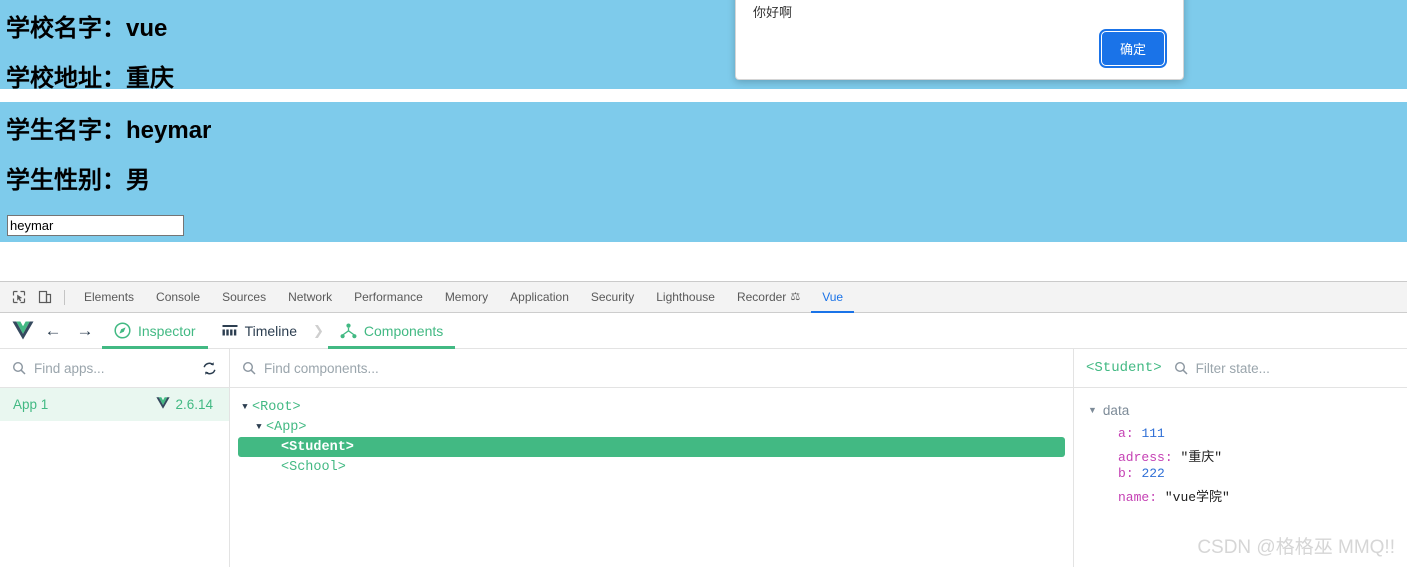  What do you see at coordinates (1262, 476) in the screenshot?
I see `state-entry-b: b: 222` at bounding box center [1262, 476].